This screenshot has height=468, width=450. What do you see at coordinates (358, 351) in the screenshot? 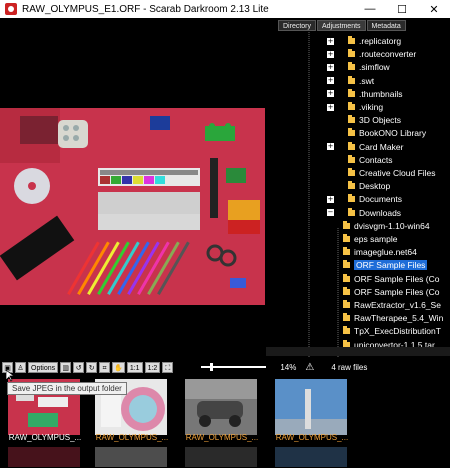
I see `tree-horizontal-scrollbar` at bounding box center [358, 351].